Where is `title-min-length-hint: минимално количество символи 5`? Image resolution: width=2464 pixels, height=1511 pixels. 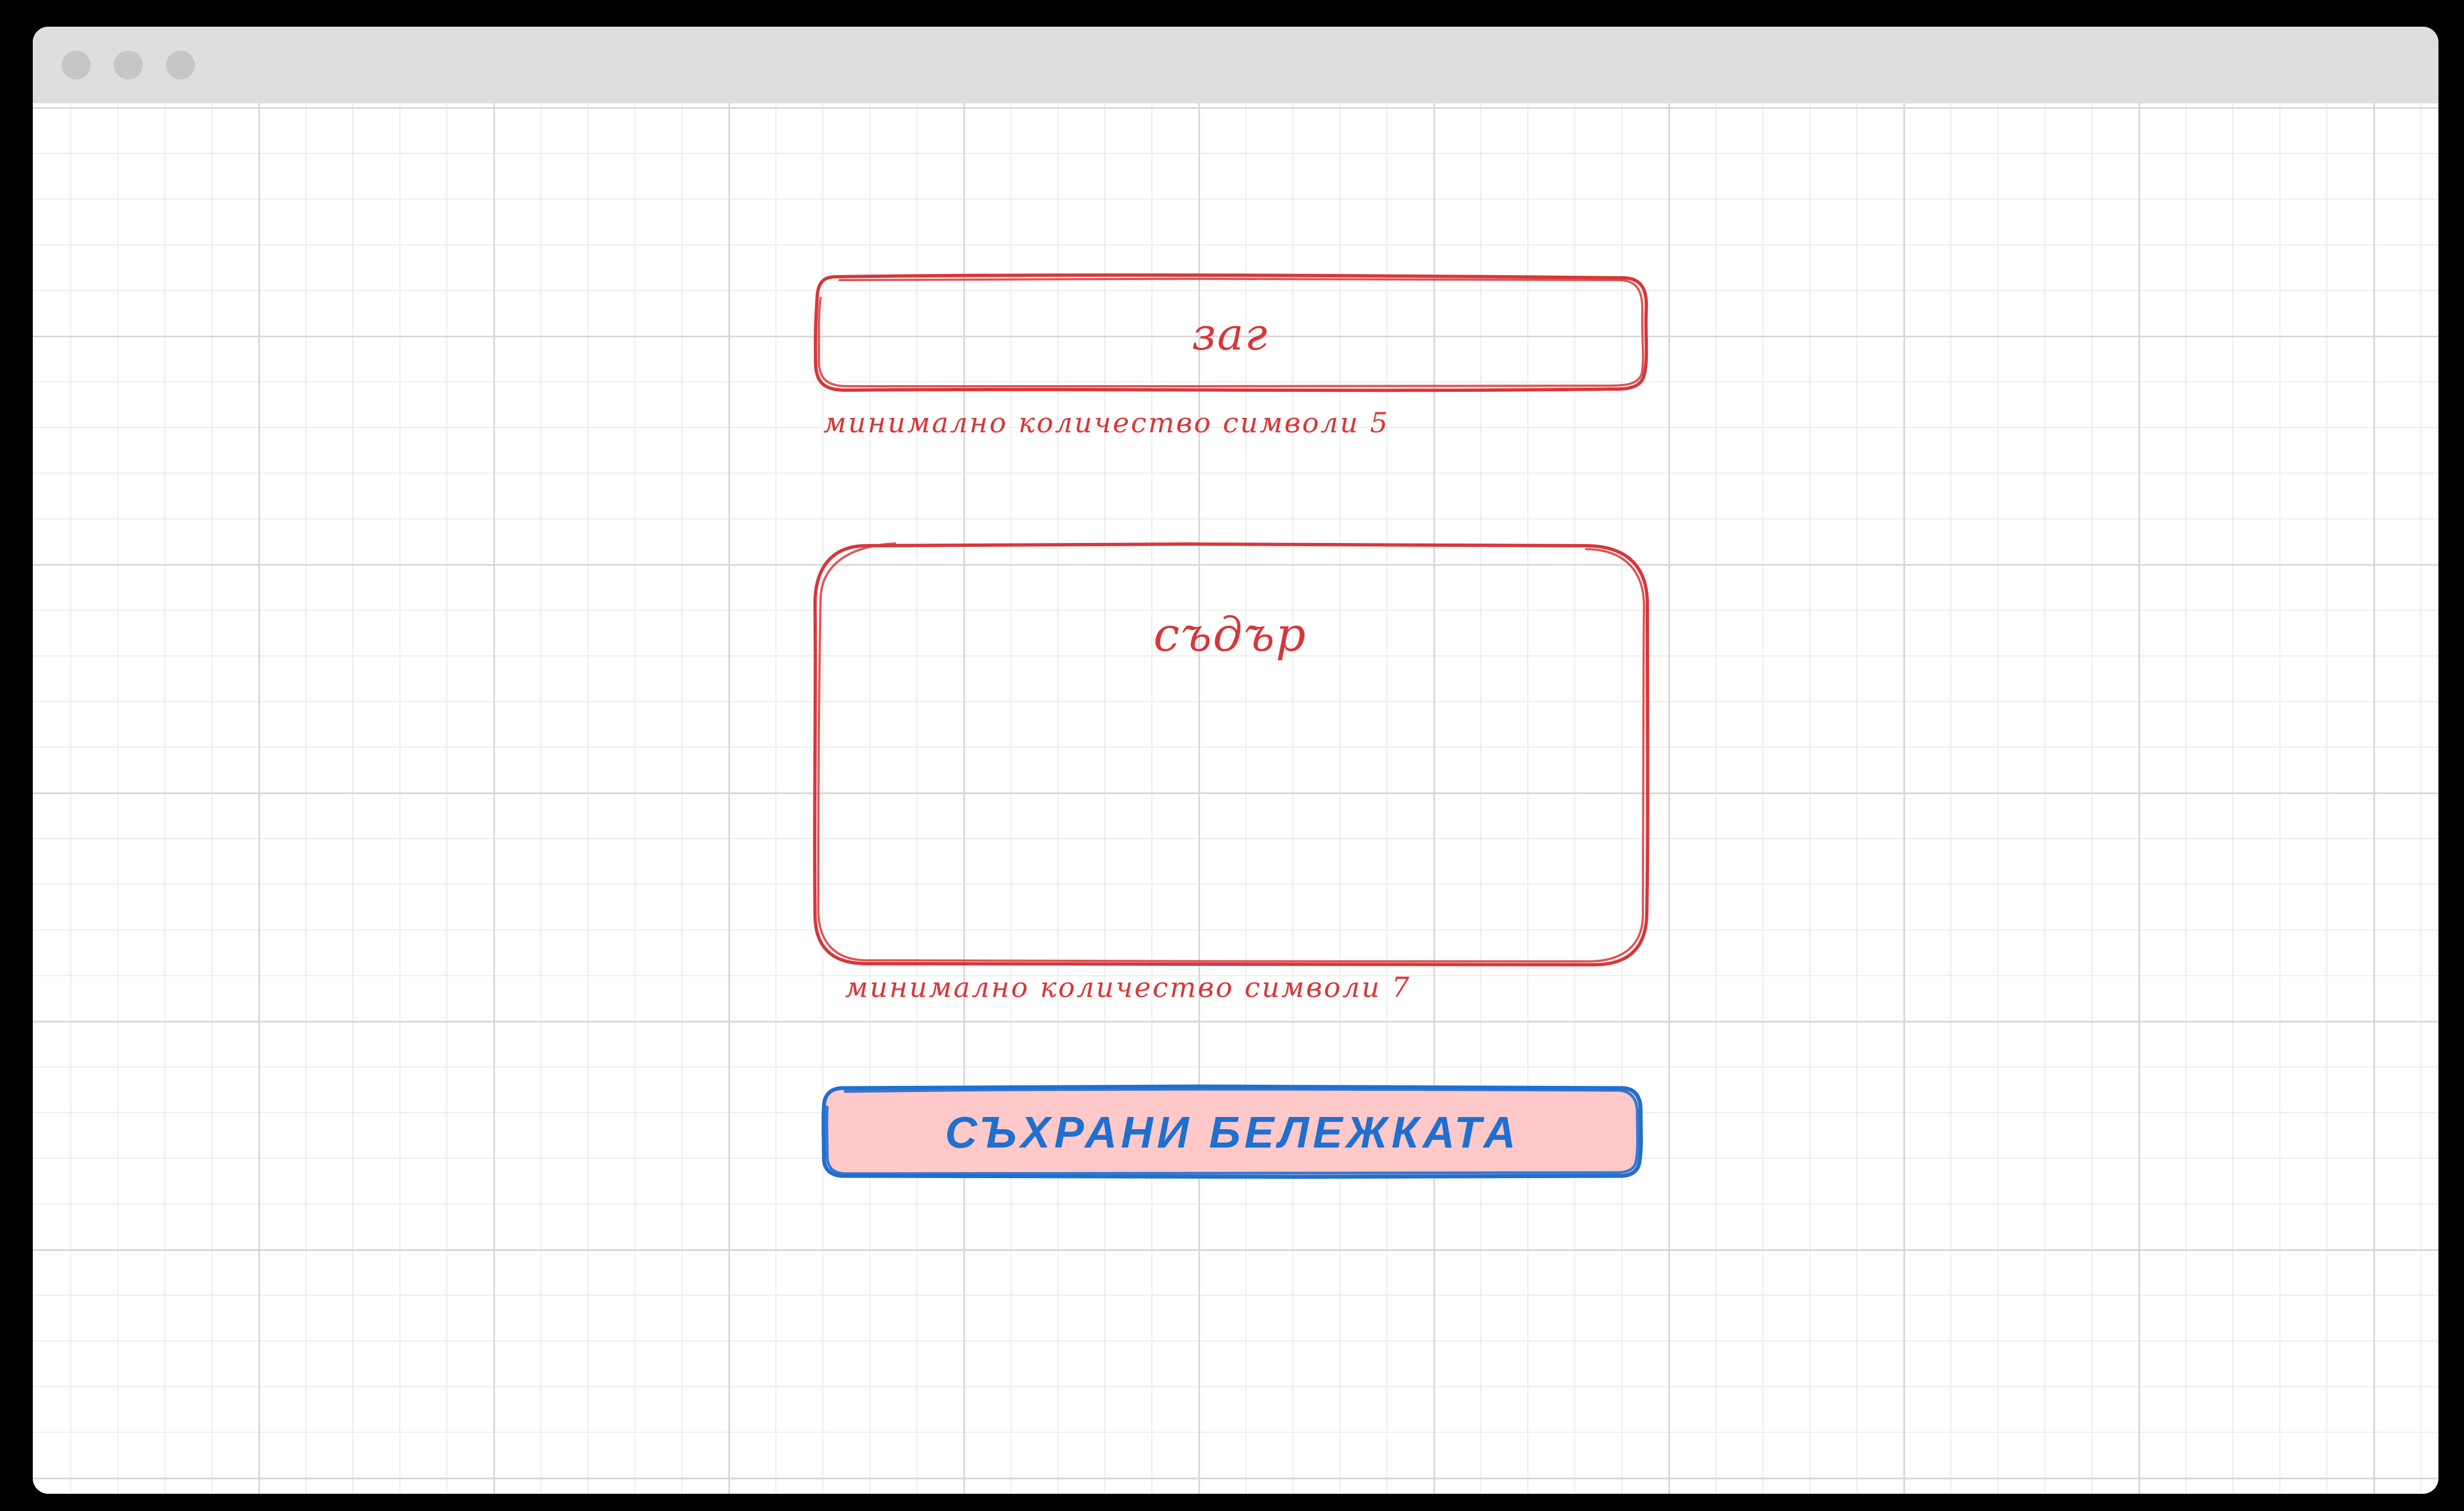
title-min-length-hint: минимално количество символи 5 is located at coordinates (1106, 423).